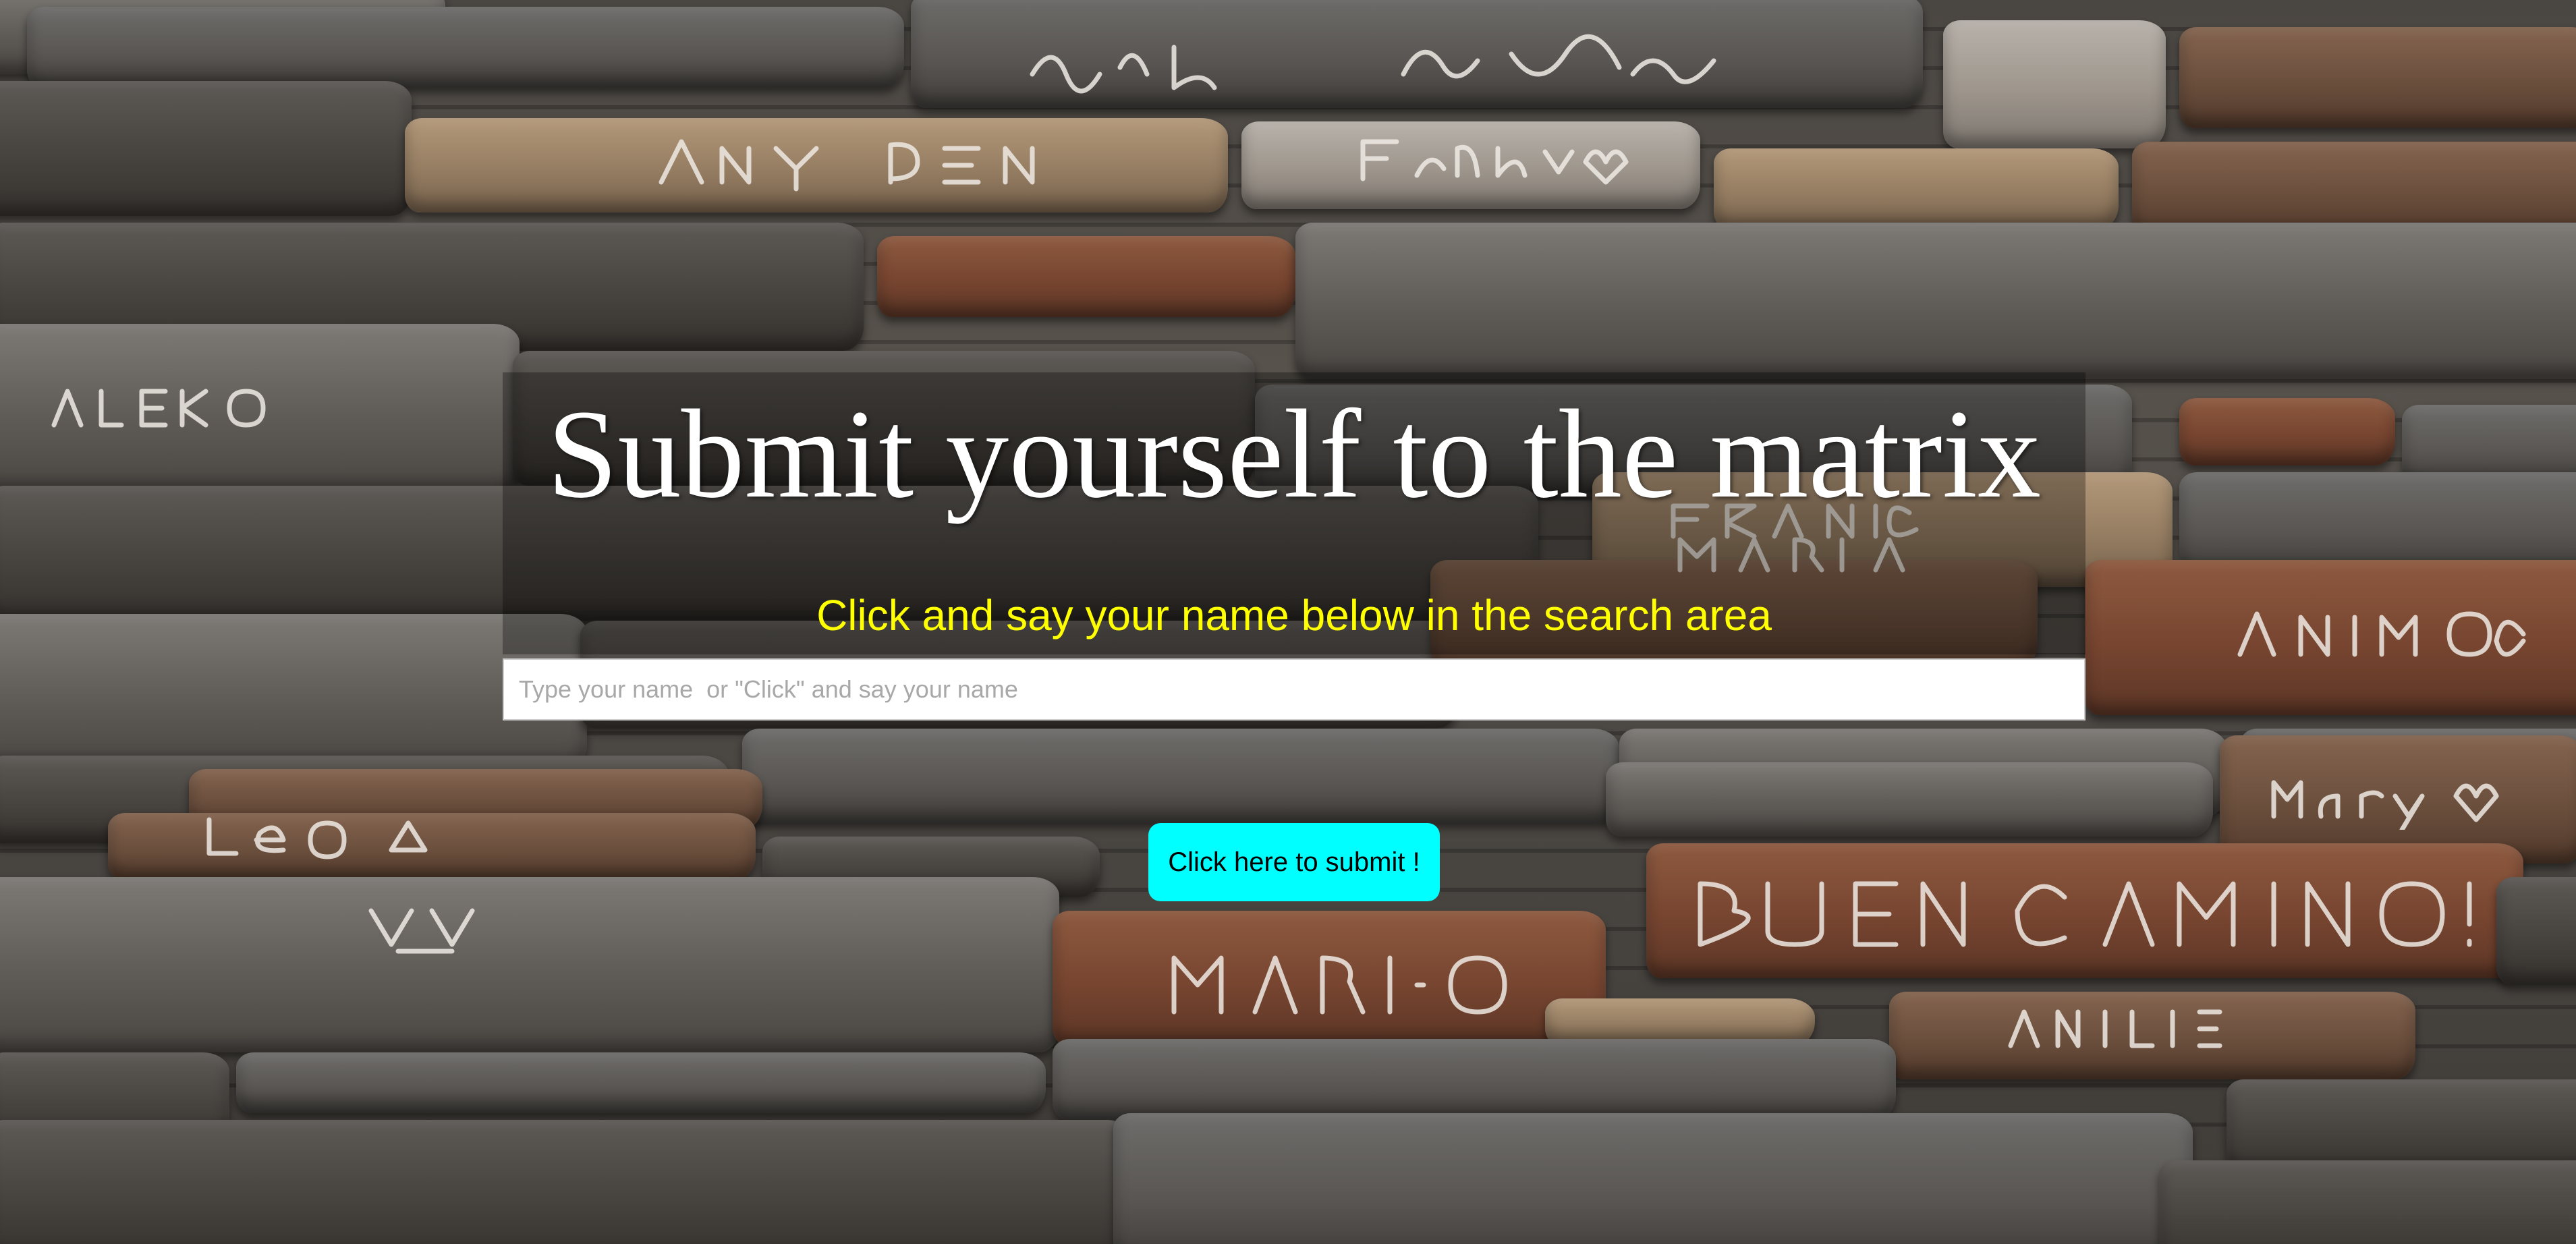 This screenshot has height=1244, width=2576. Describe the element at coordinates (1294, 454) in the screenshot. I see `page-title: Submit yourself to the matrix` at that location.